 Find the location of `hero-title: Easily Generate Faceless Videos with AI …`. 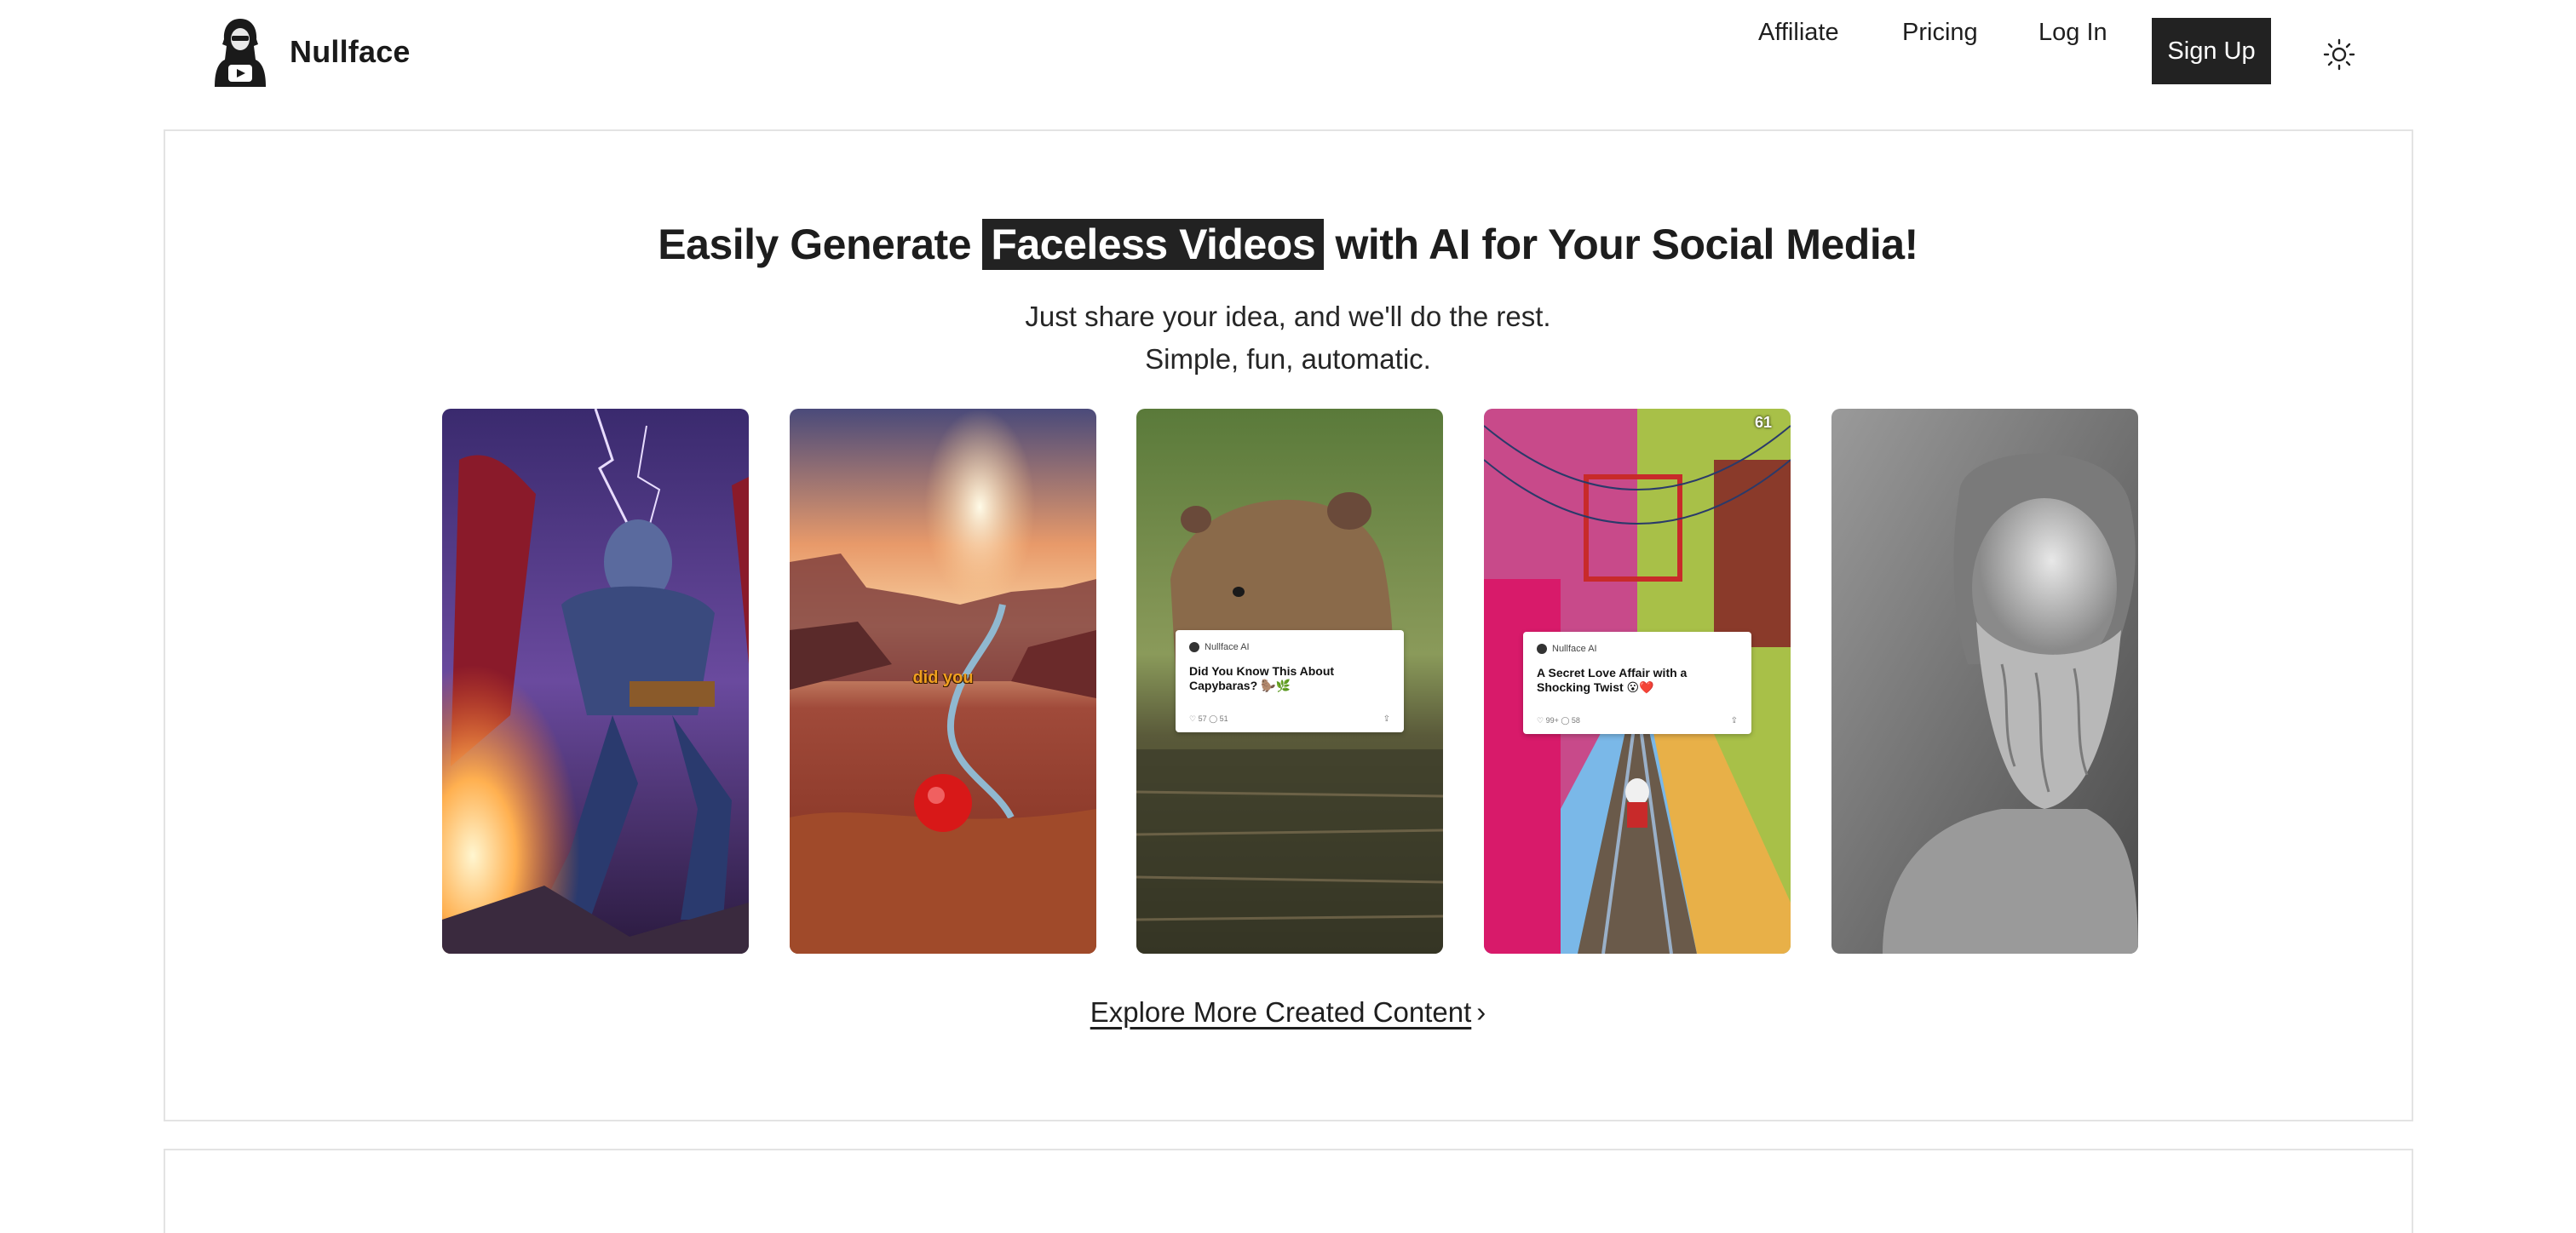

hero-title: Easily Generate Faceless Videos with AI … is located at coordinates (1288, 244).